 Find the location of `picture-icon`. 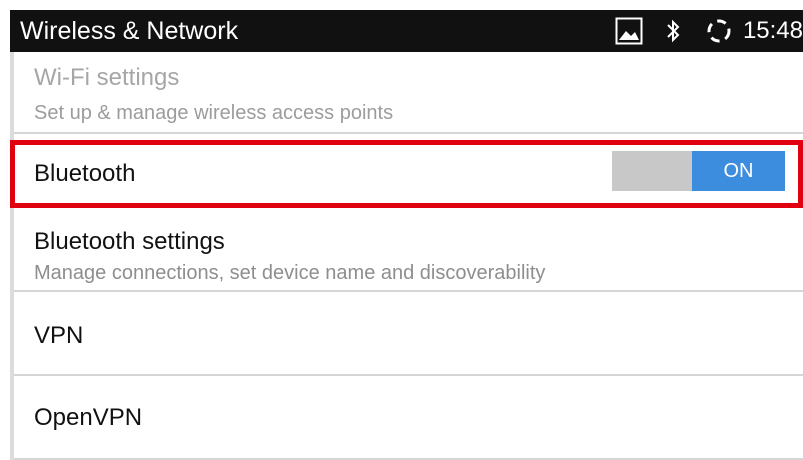

picture-icon is located at coordinates (629, 31).